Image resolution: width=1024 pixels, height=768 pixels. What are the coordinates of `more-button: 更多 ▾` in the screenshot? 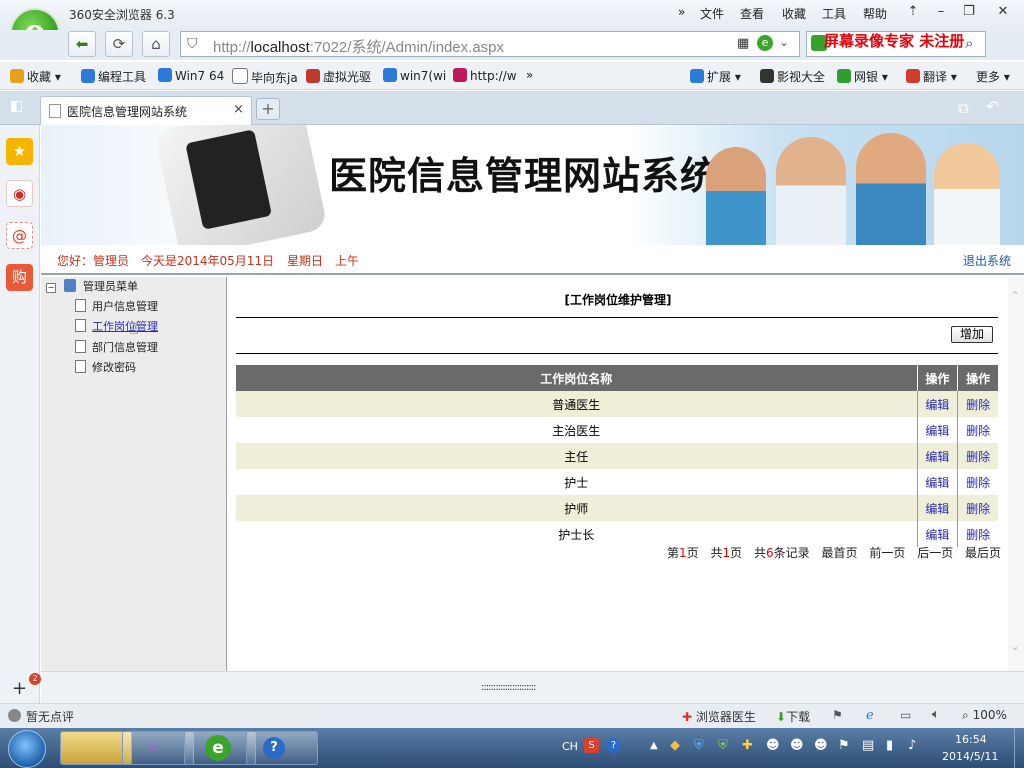 It's located at (993, 76).